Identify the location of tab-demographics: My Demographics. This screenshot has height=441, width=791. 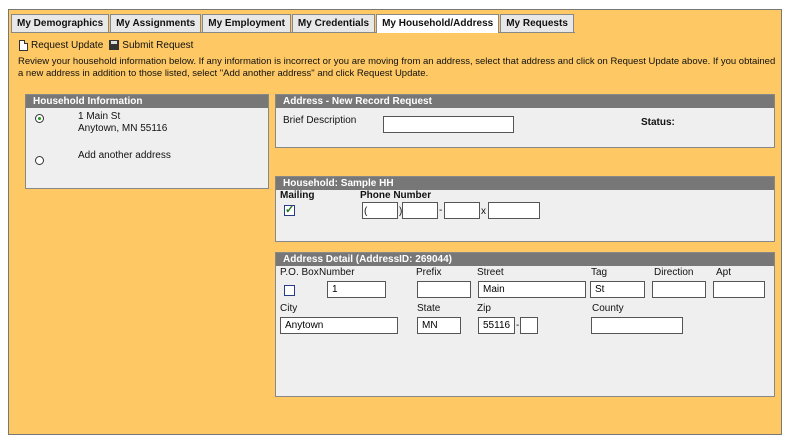
(60, 23).